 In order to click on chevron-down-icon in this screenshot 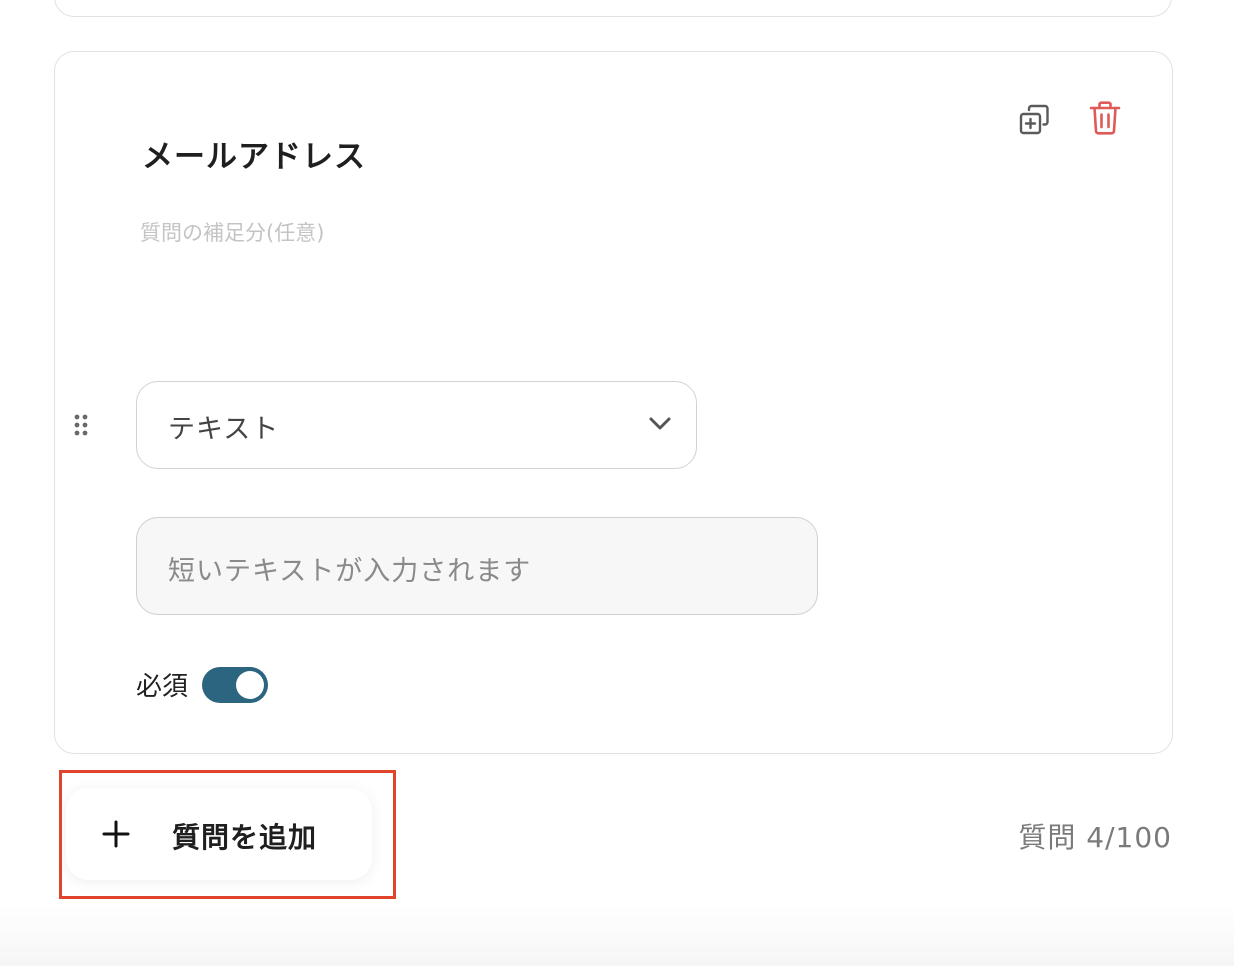, I will do `click(660, 426)`.